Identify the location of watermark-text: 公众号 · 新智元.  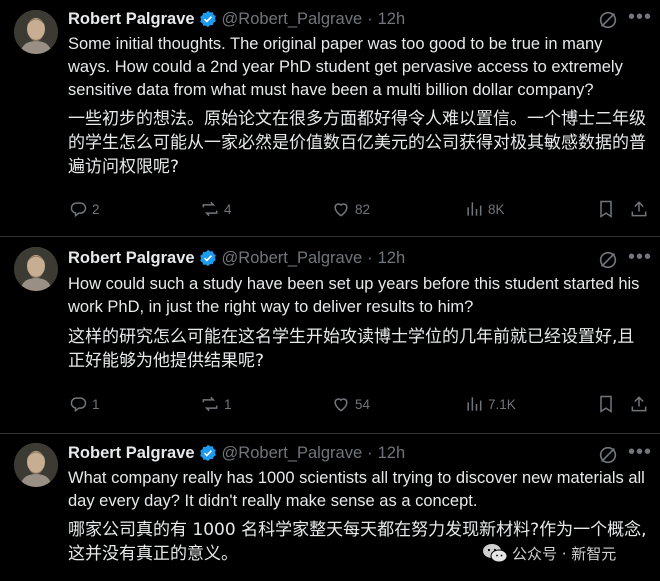
(564, 553).